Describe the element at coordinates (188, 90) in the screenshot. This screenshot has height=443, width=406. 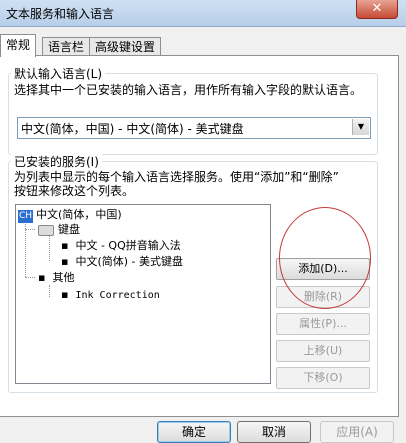
I see `default-language-description: 选择其中一个已安装的输入语言，用作所有输入字段的默认语言。` at that location.